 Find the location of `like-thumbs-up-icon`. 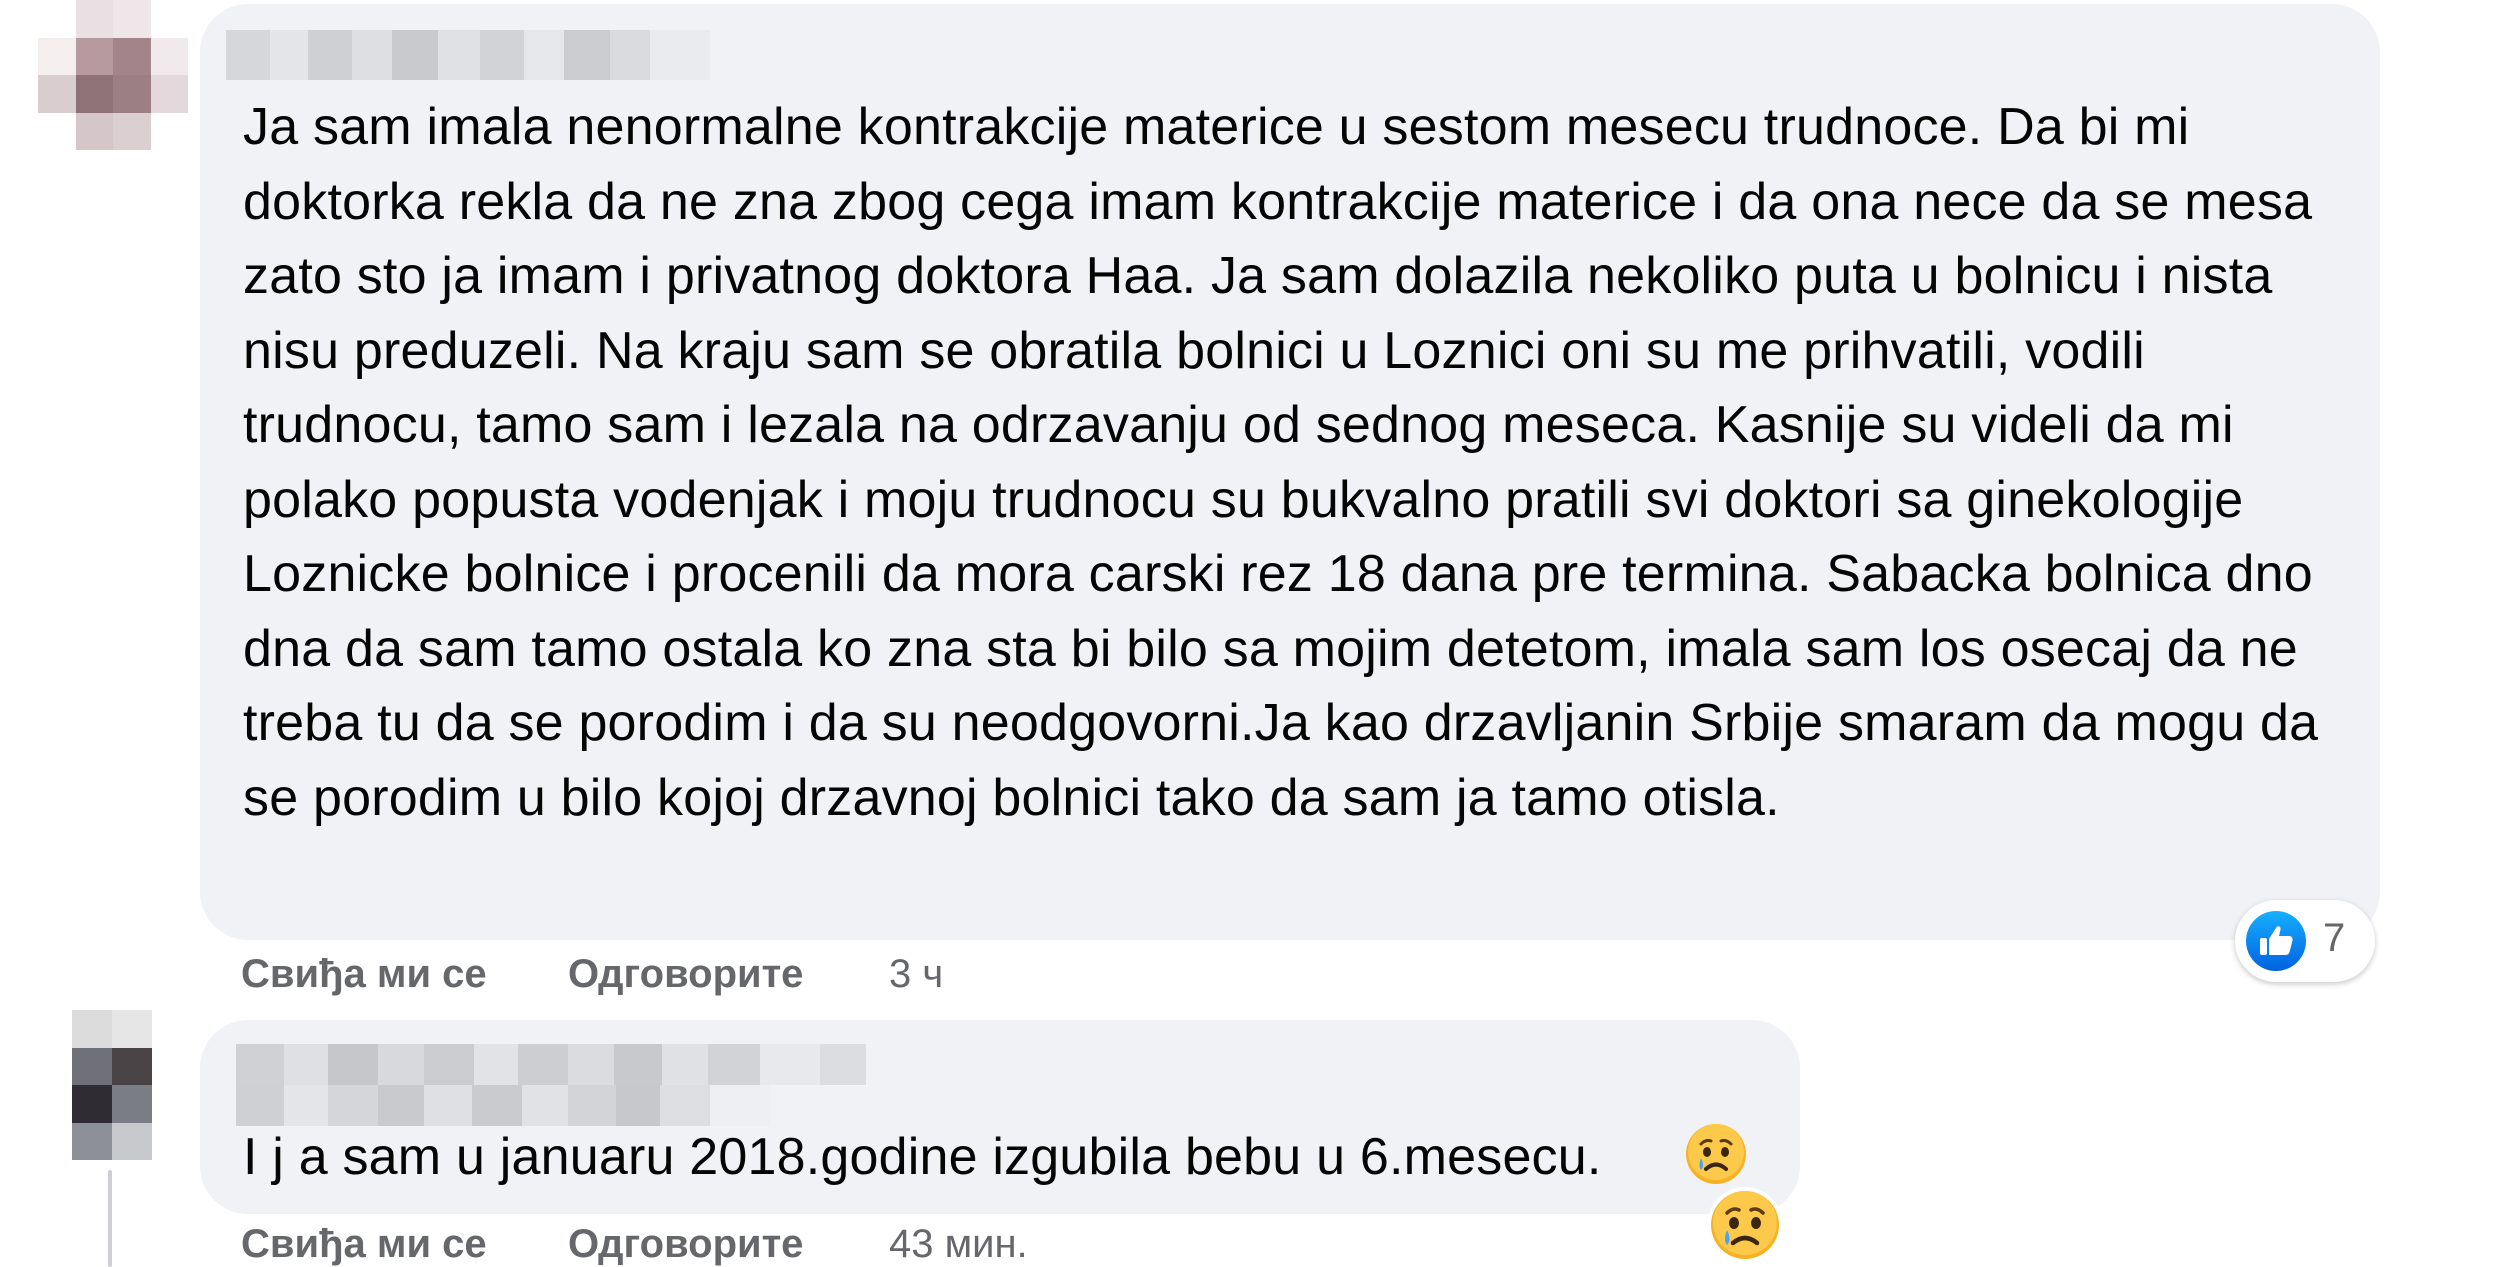

like-thumbs-up-icon is located at coordinates (2276, 941).